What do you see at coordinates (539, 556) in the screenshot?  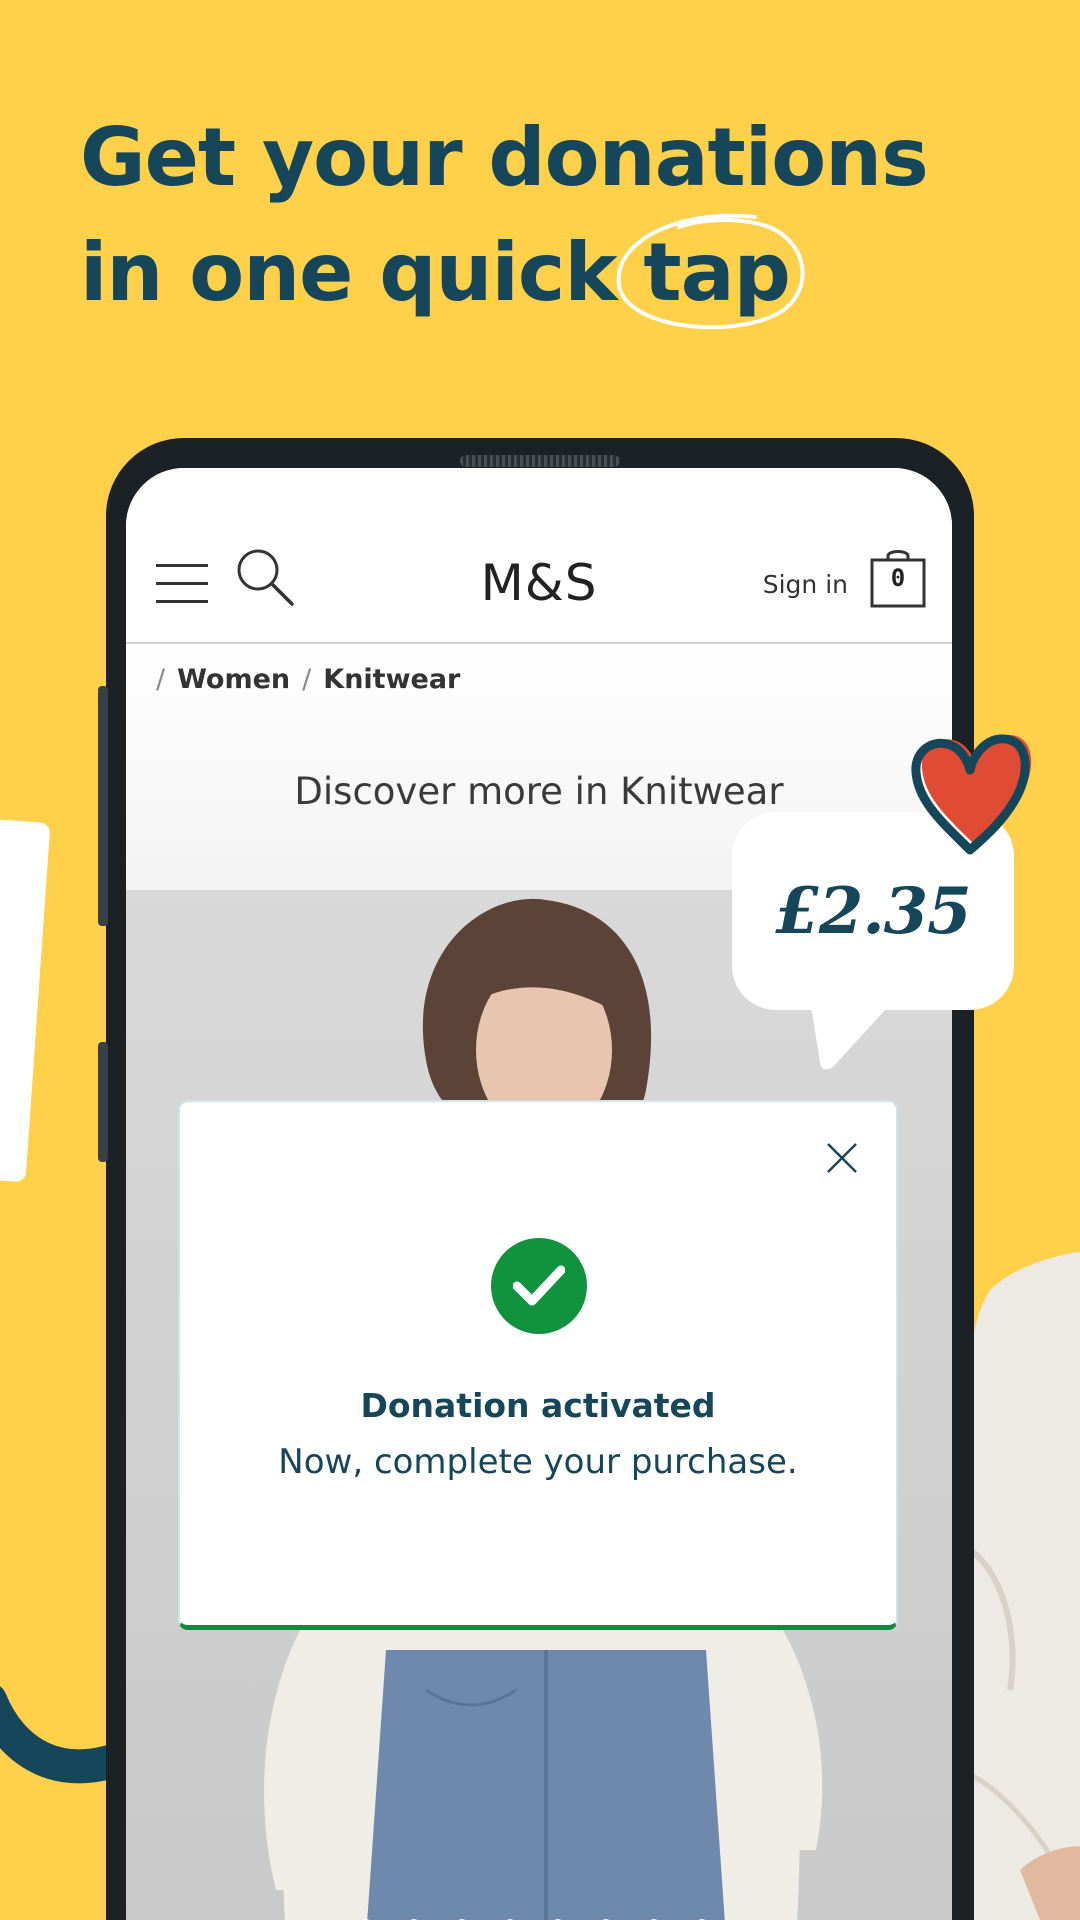 I see `app-header: M&S Sign in 0` at bounding box center [539, 556].